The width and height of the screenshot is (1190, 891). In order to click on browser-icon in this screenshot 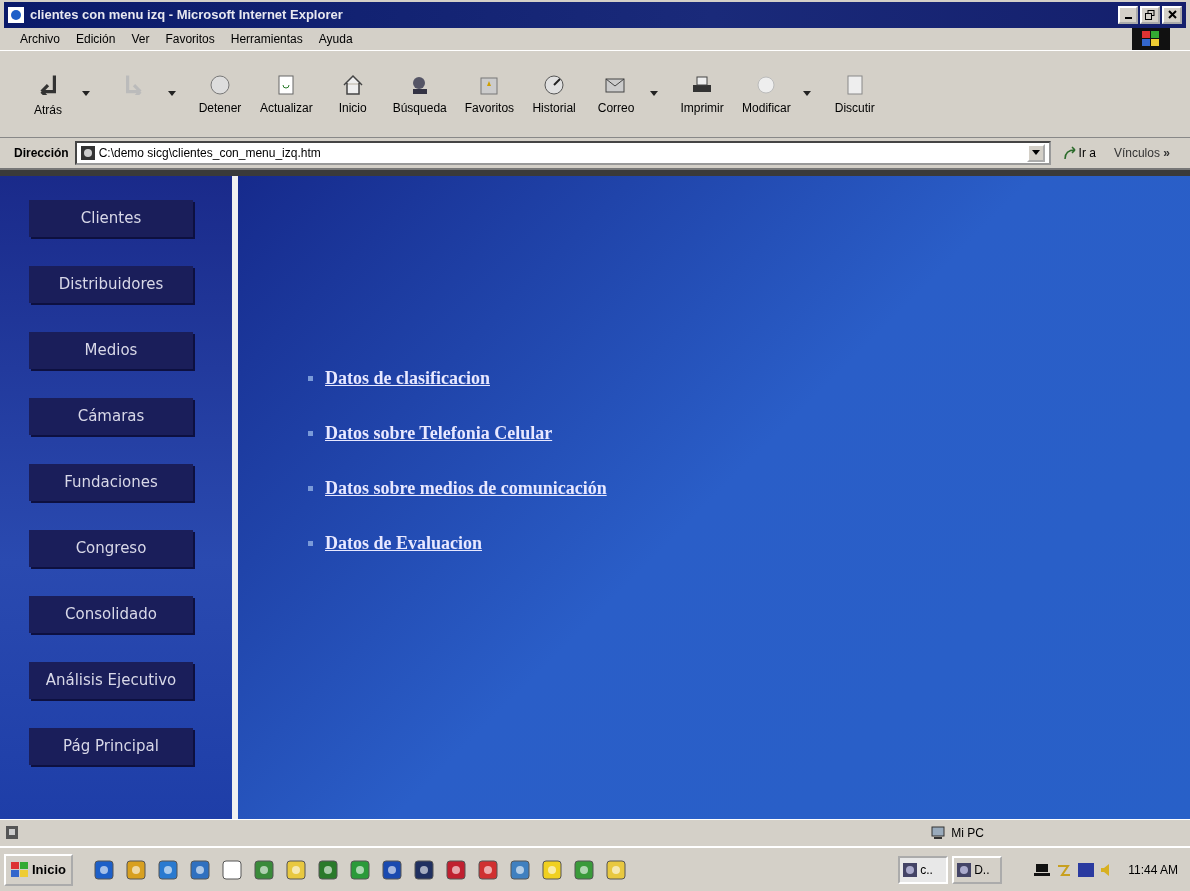, I will do `click(16, 14)`.